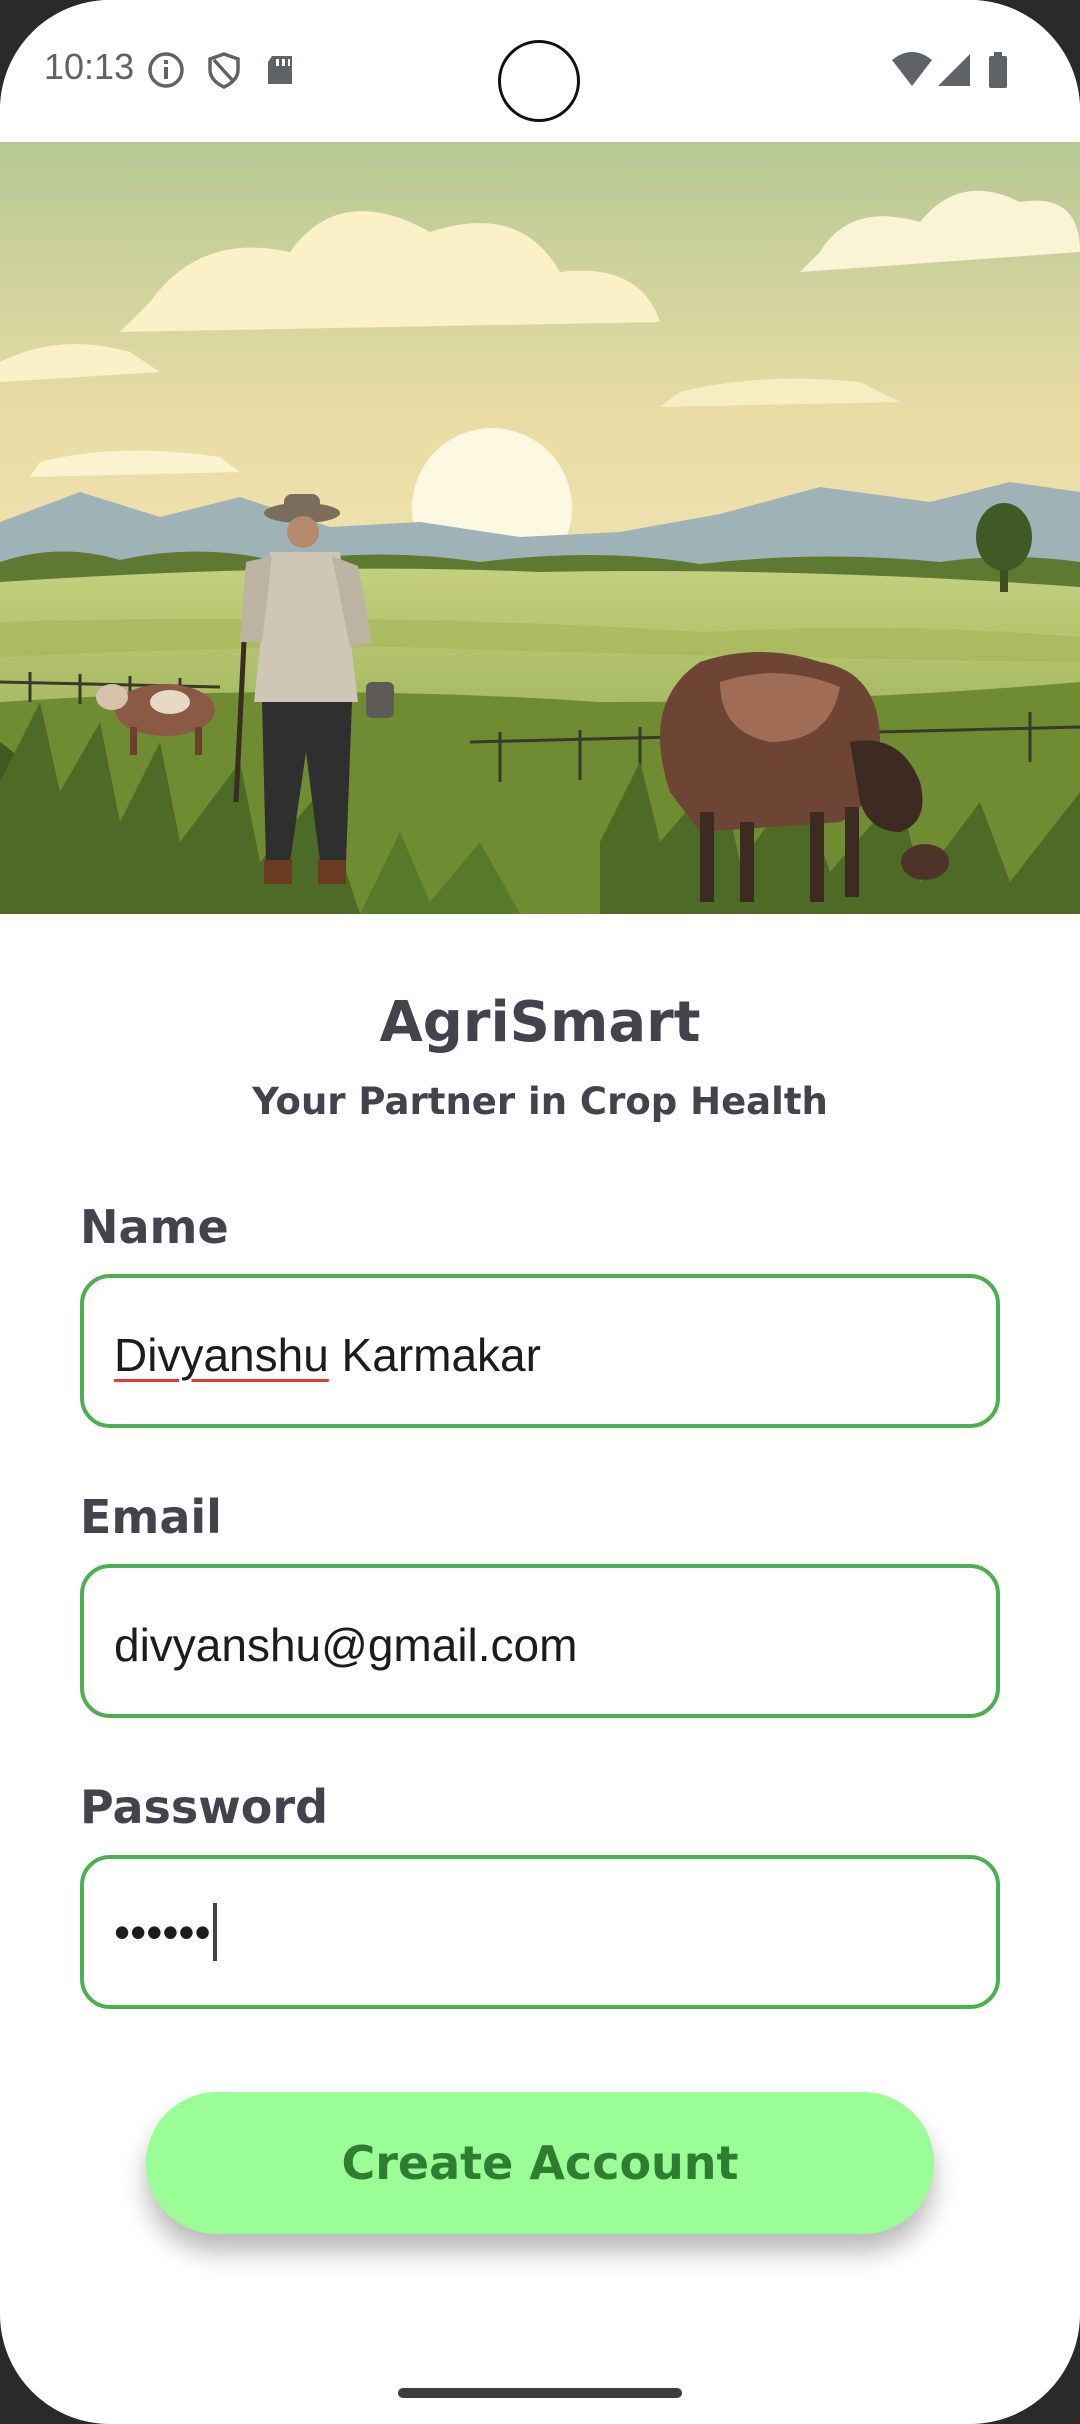  Describe the element at coordinates (346, 1645) in the screenshot. I see `email-value: divyanshu@gmail.com` at that location.